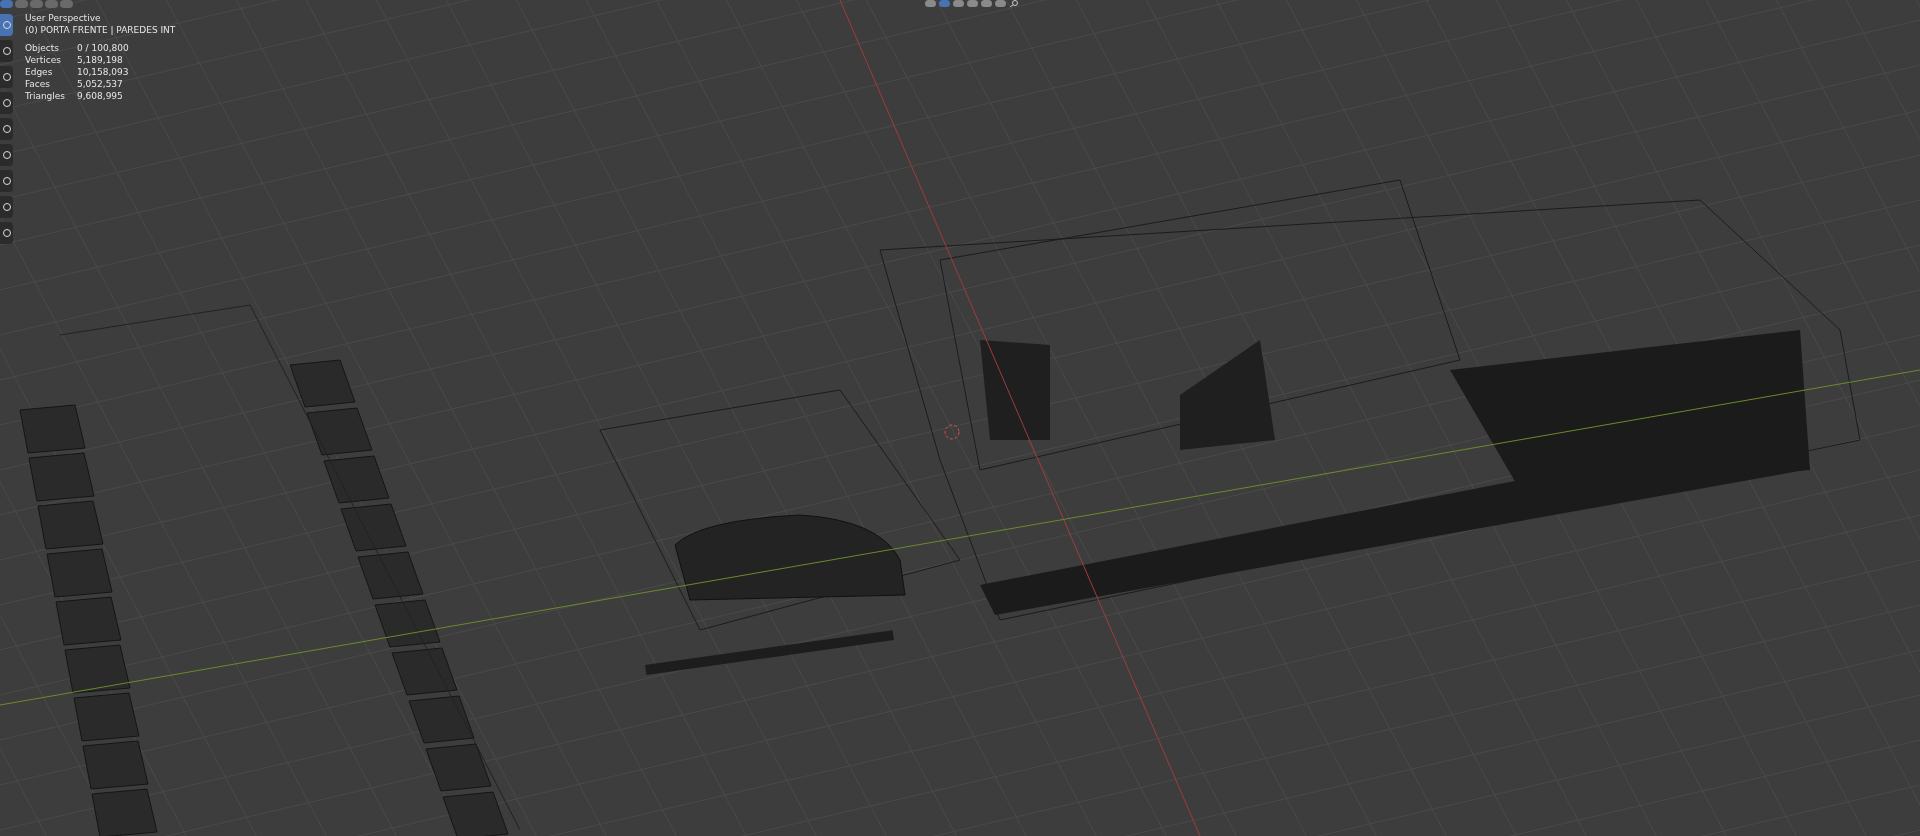 The width and height of the screenshot is (1920, 836). What do you see at coordinates (100, 30) in the screenshot?
I see `active-object-name: (0) PORTA FRENTE | PAREDES INT` at bounding box center [100, 30].